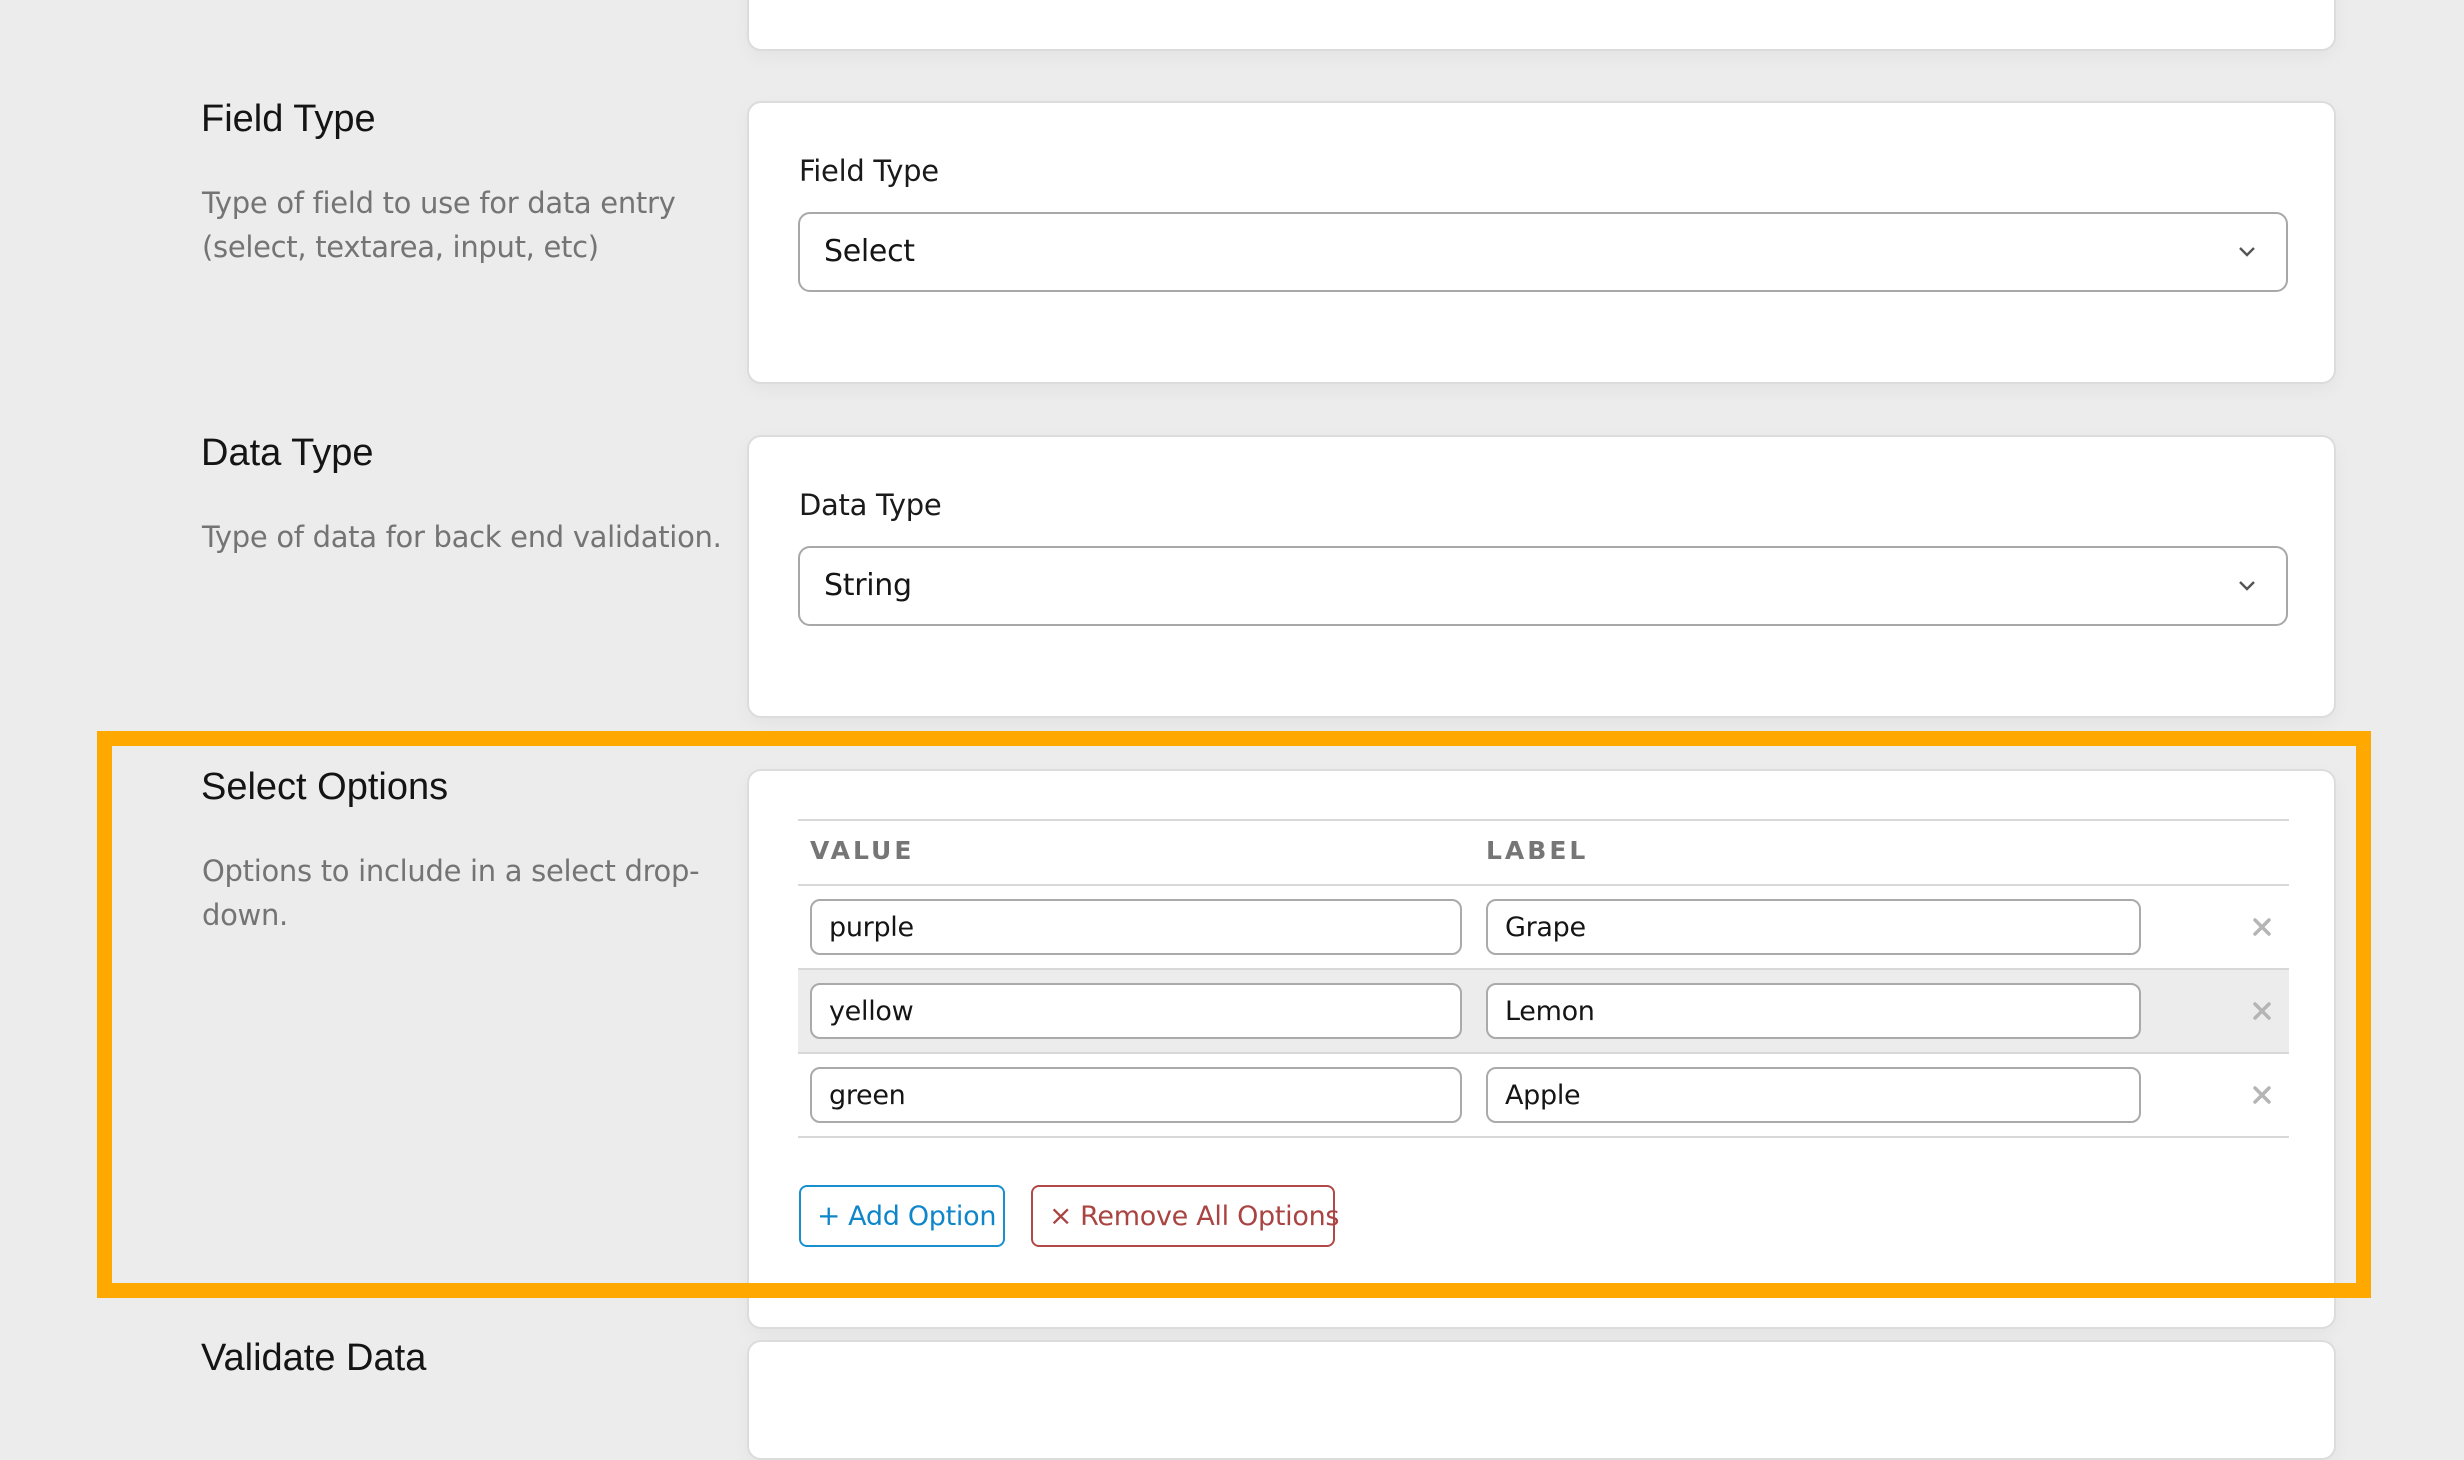 The width and height of the screenshot is (2464, 1460). What do you see at coordinates (870, 505) in the screenshot?
I see `data-type-label: Data Type` at bounding box center [870, 505].